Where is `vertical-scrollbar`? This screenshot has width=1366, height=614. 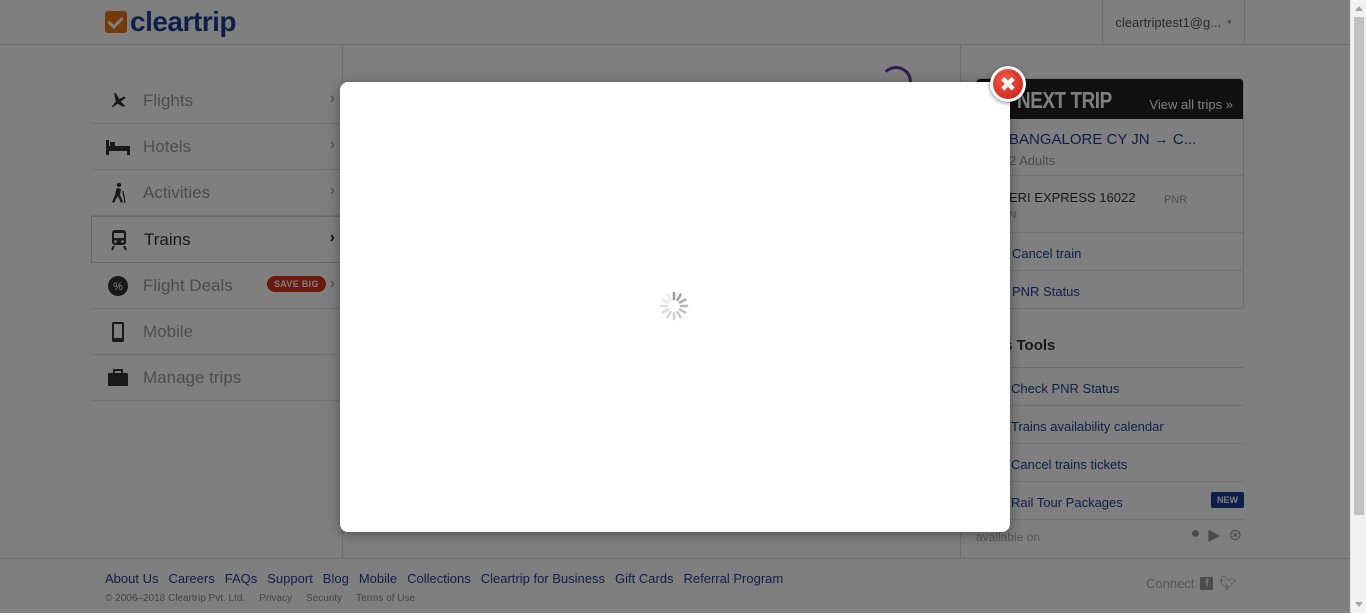 vertical-scrollbar is located at coordinates (1358, 306).